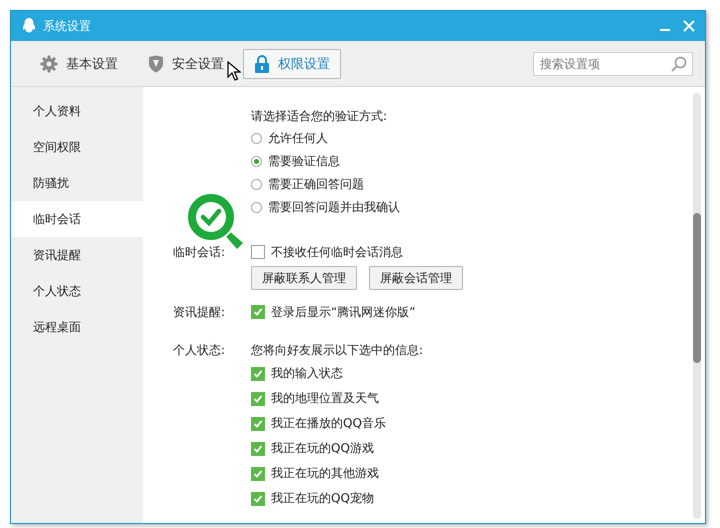 Image resolution: width=720 pixels, height=528 pixels. Describe the element at coordinates (316, 184) in the screenshot. I see `radio-label: 需要正确回答问题` at that location.